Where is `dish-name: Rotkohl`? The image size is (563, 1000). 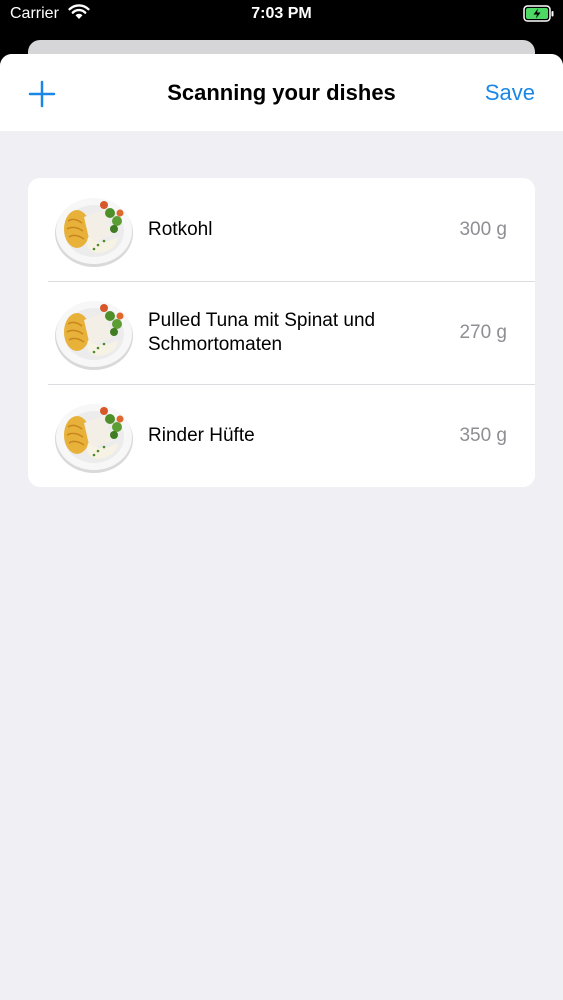
dish-name: Rotkohl is located at coordinates (180, 229).